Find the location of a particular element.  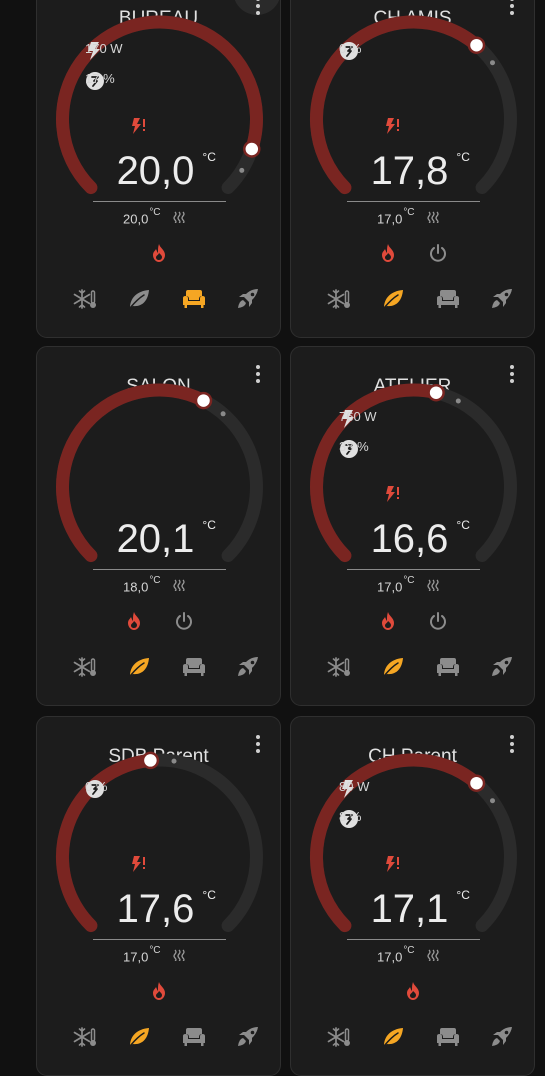

target-temperature: 18,0°C is located at coordinates (154, 585).